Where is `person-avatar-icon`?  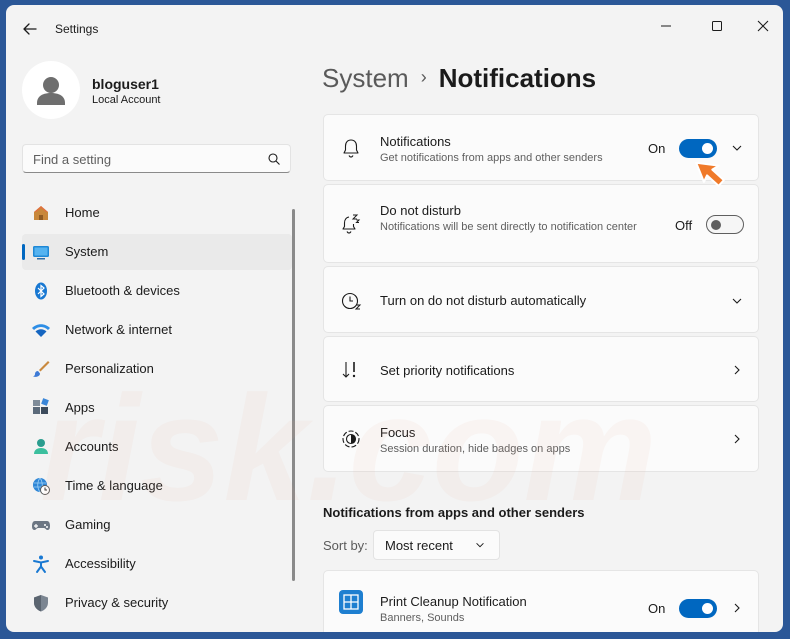 person-avatar-icon is located at coordinates (51, 91).